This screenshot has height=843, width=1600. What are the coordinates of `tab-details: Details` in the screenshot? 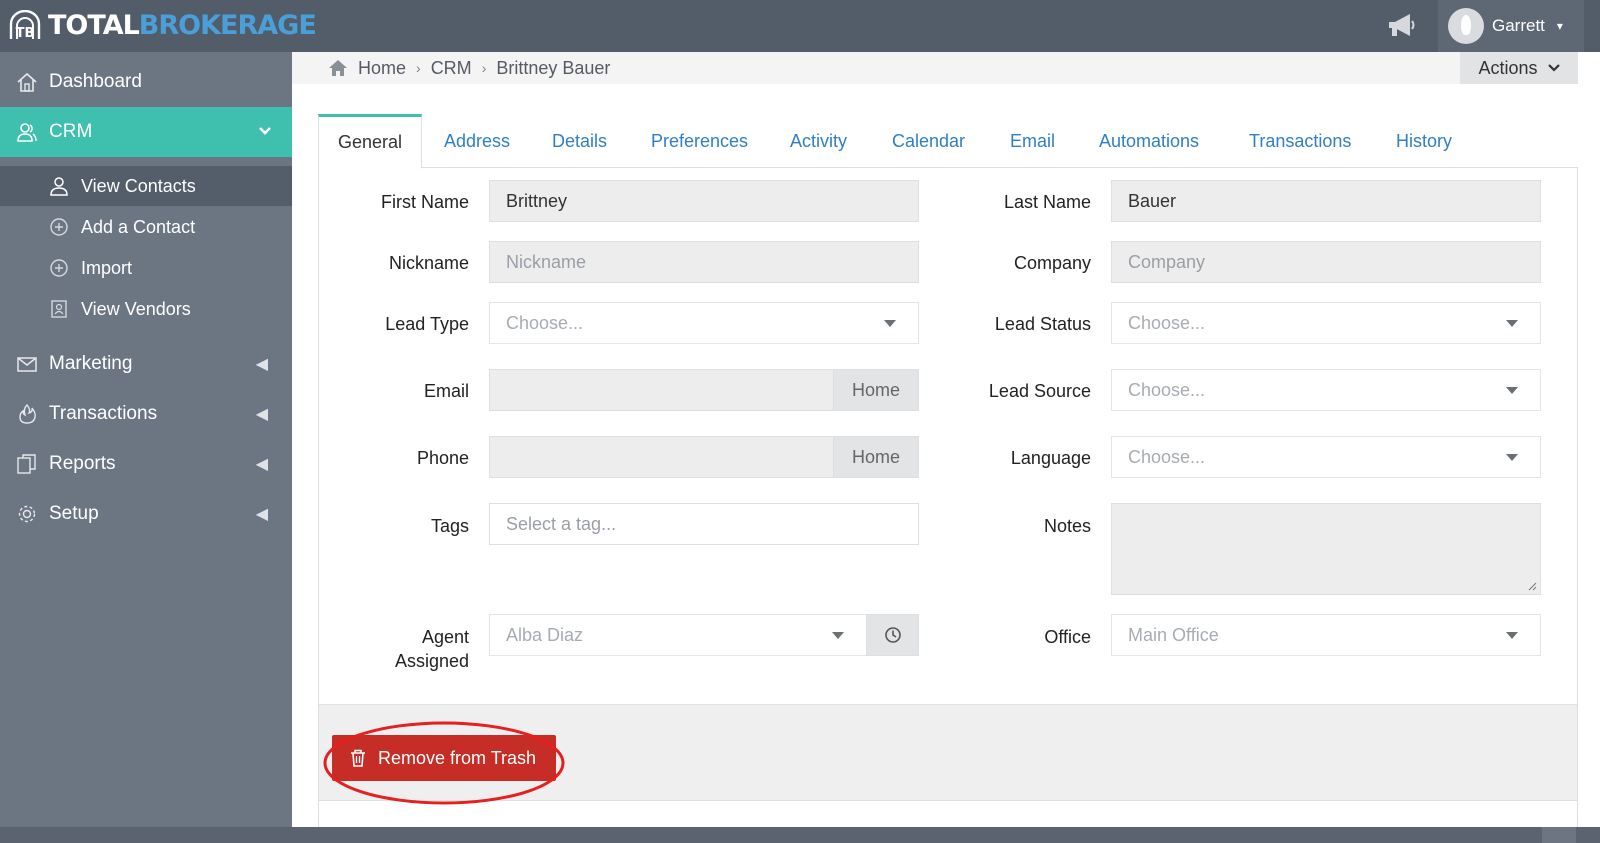 It's located at (579, 141).